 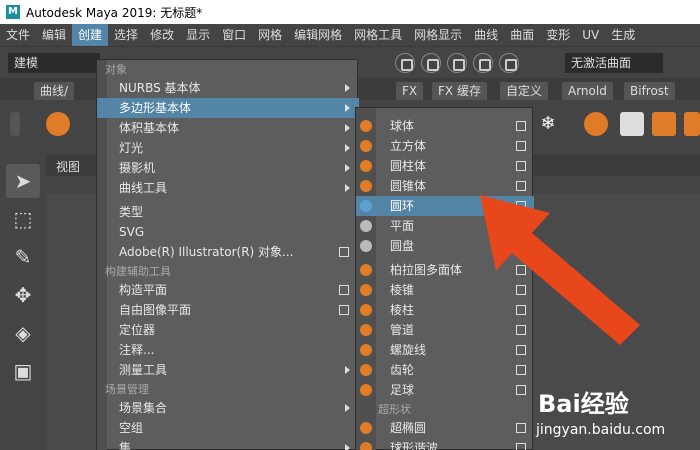 I want to click on poly-sphere-shelf-icon, so click(x=58, y=124).